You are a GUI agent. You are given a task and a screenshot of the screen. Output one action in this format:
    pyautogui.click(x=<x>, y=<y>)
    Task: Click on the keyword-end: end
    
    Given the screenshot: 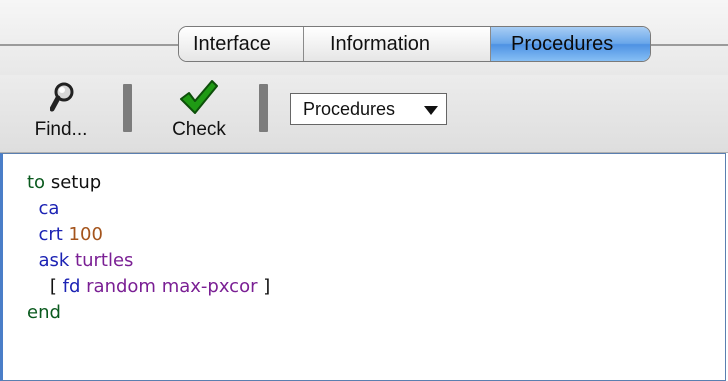 What is the action you would take?
    pyautogui.click(x=44, y=312)
    